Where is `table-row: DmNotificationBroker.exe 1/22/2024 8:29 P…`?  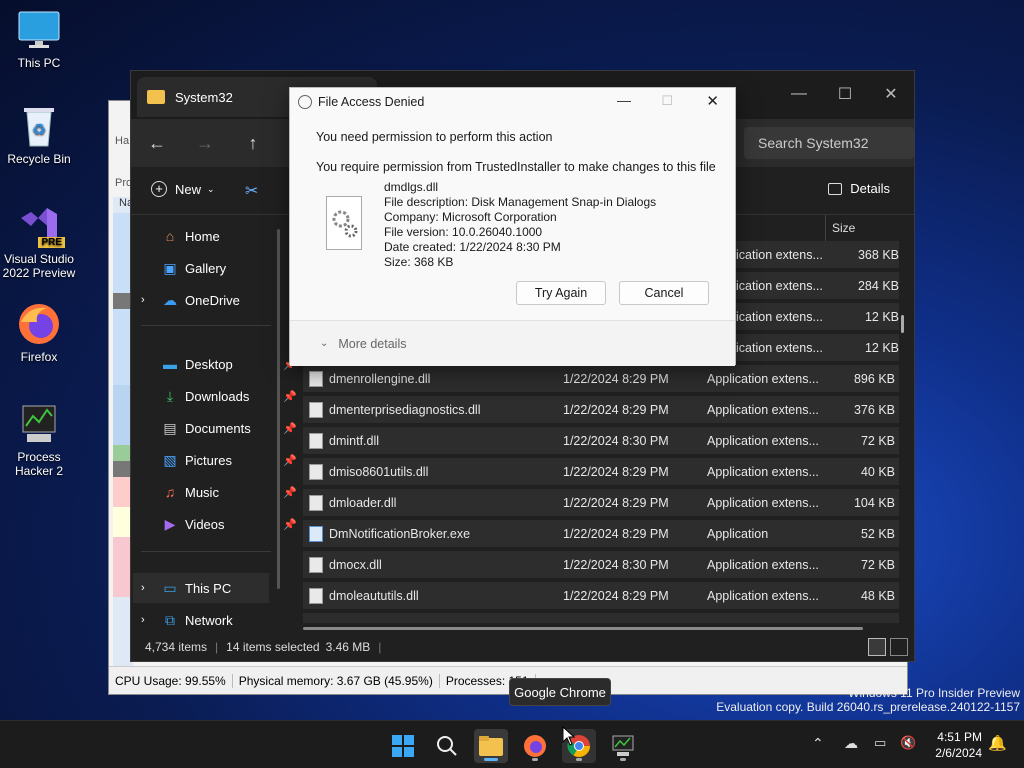 table-row: DmNotificationBroker.exe 1/22/2024 8:29 P… is located at coordinates (601, 533).